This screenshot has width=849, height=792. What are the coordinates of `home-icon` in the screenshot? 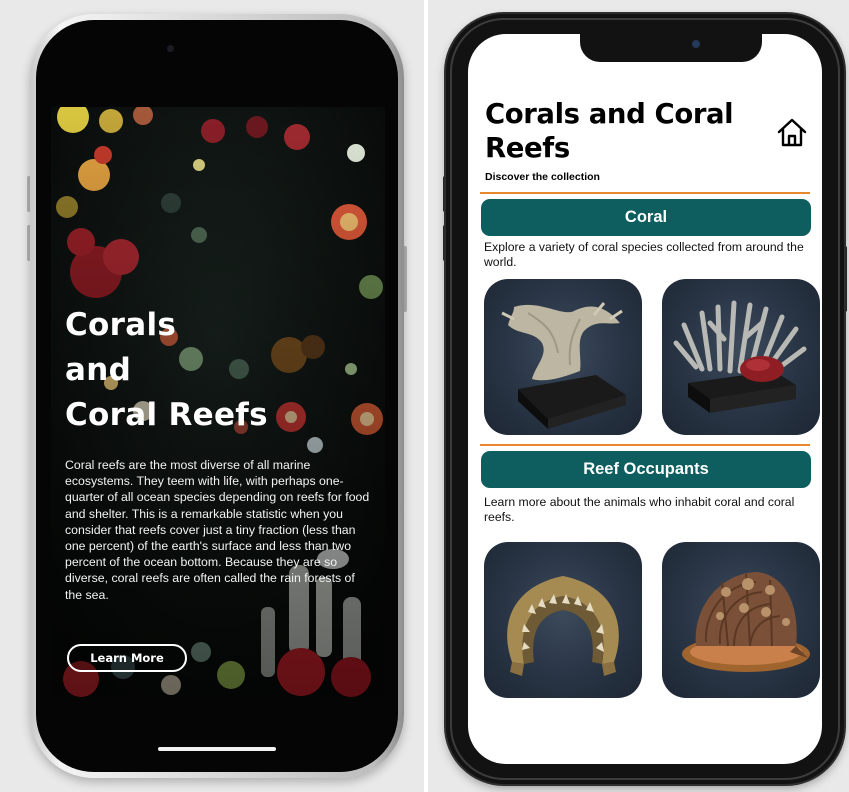 It's located at (792, 133).